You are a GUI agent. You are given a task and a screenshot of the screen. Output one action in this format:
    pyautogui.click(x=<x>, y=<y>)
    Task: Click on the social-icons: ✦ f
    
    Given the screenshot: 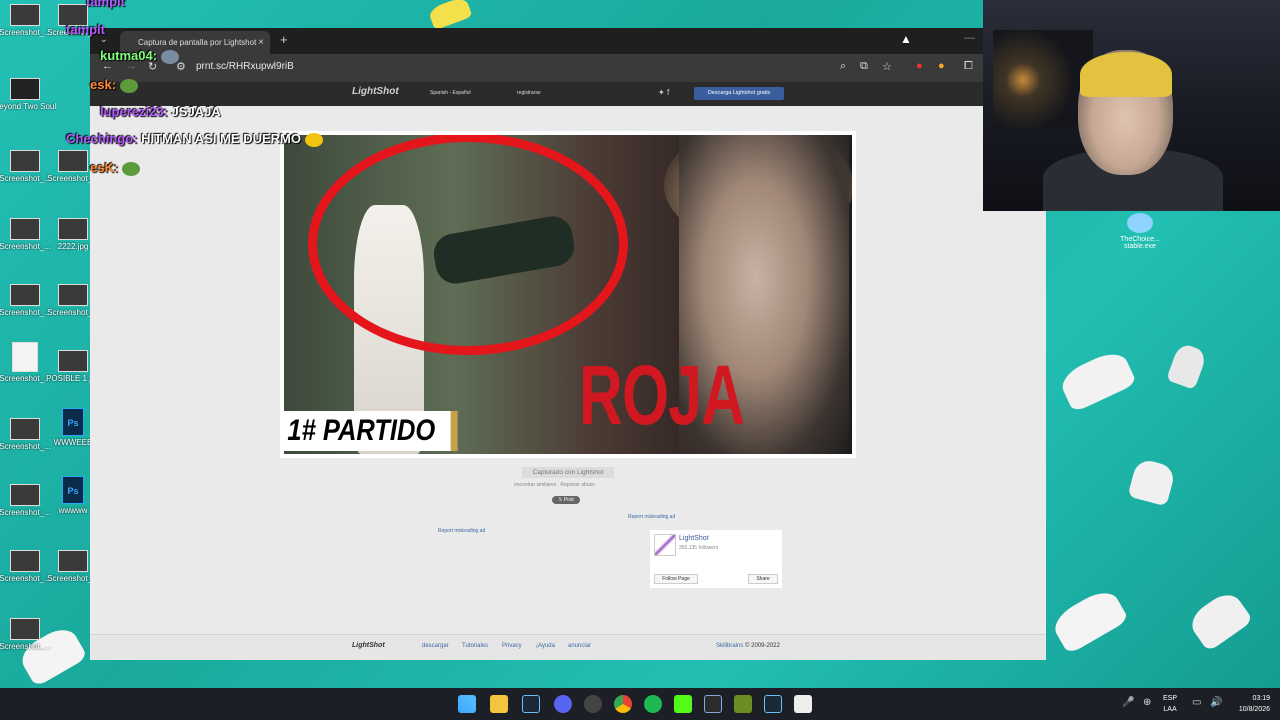 What is the action you would take?
    pyautogui.click(x=663, y=92)
    